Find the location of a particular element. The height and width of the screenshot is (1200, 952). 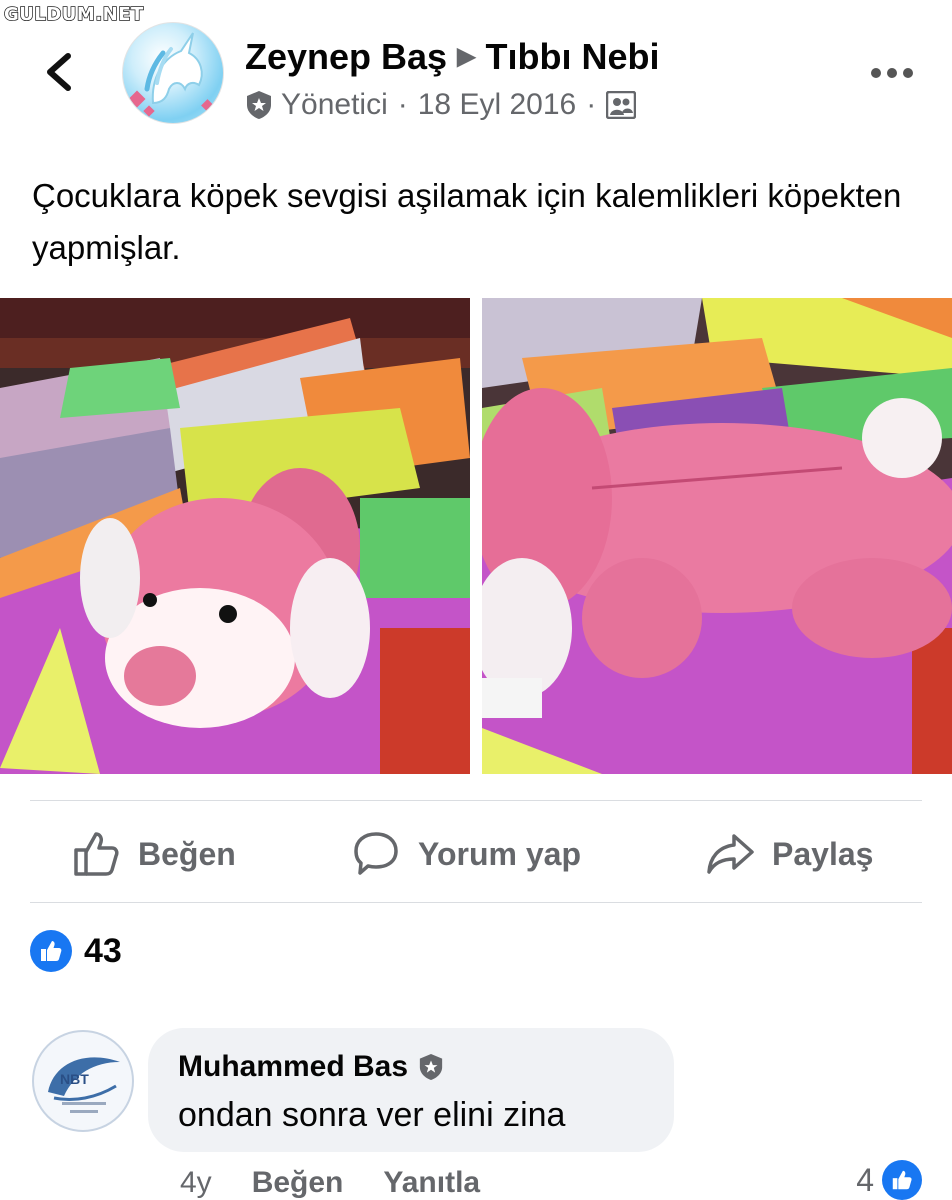

like-button: Beğen is located at coordinates (154, 854).